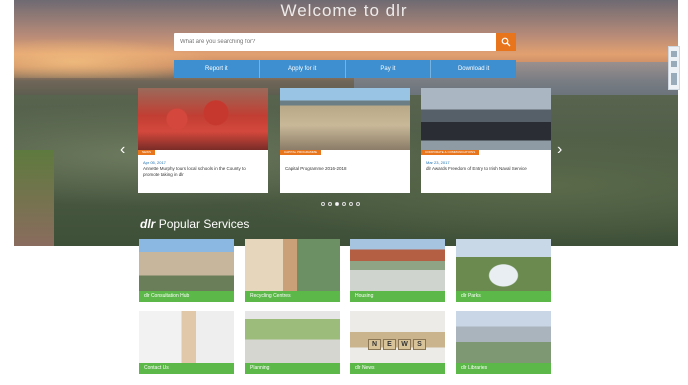  What do you see at coordinates (503, 368) in the screenshot?
I see `service-tile-label: dlr Libraries` at bounding box center [503, 368].